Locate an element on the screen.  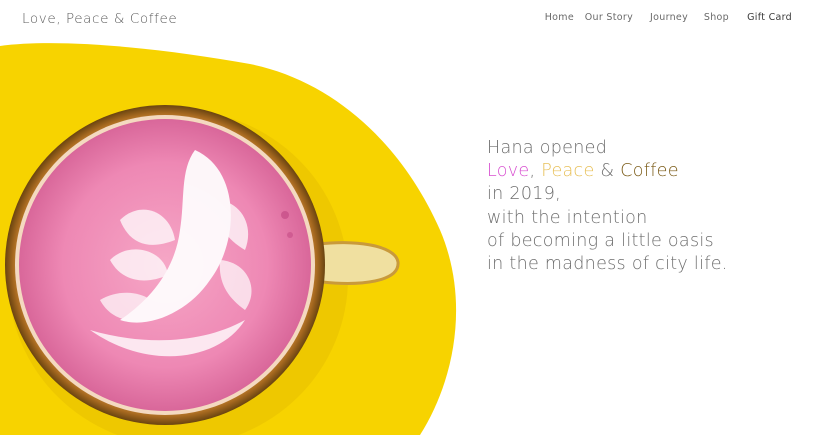
nav-gift-card: Gift Card is located at coordinates (769, 17).